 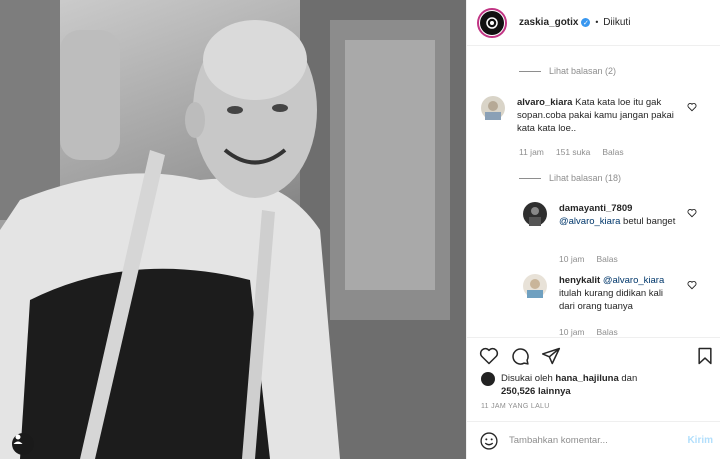 What do you see at coordinates (649, 221) in the screenshot?
I see `reply-text: betul banget` at bounding box center [649, 221].